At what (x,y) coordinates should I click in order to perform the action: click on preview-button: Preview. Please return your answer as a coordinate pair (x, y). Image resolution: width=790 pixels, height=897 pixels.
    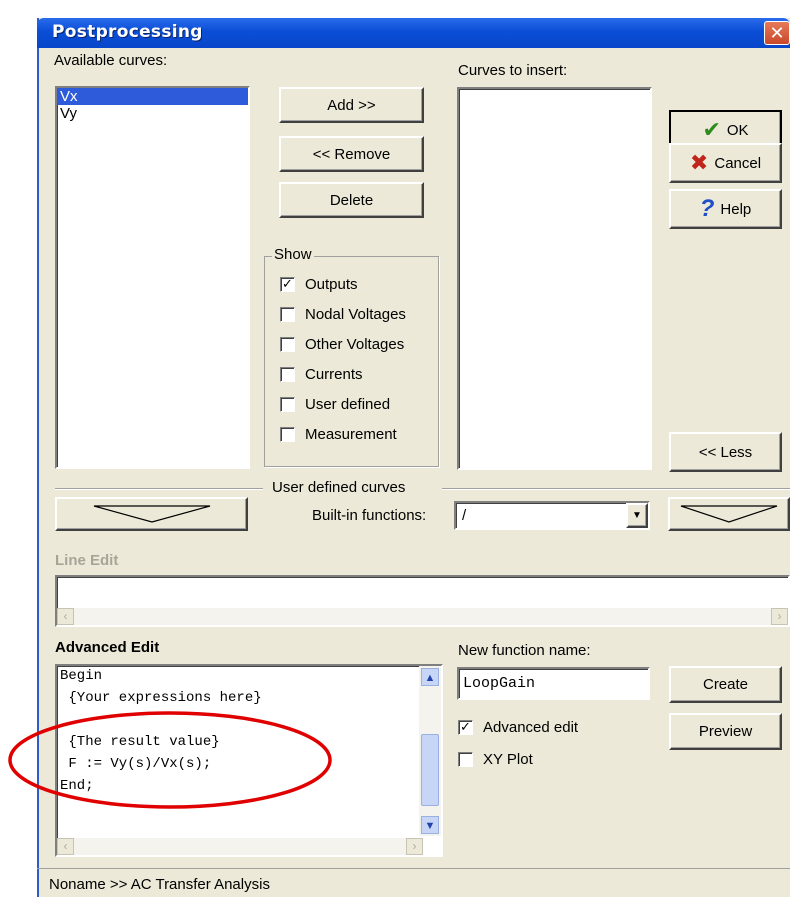
    Looking at the image, I should click on (725, 731).